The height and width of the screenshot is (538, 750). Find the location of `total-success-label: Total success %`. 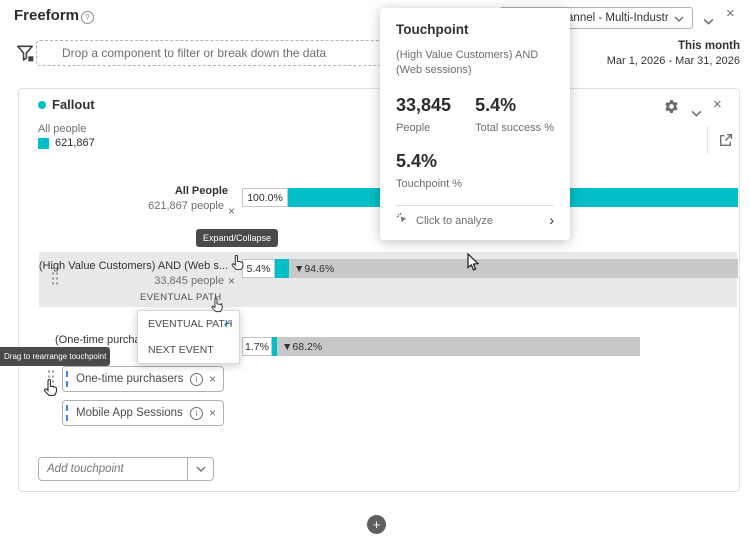

total-success-label: Total success % is located at coordinates (514, 127).